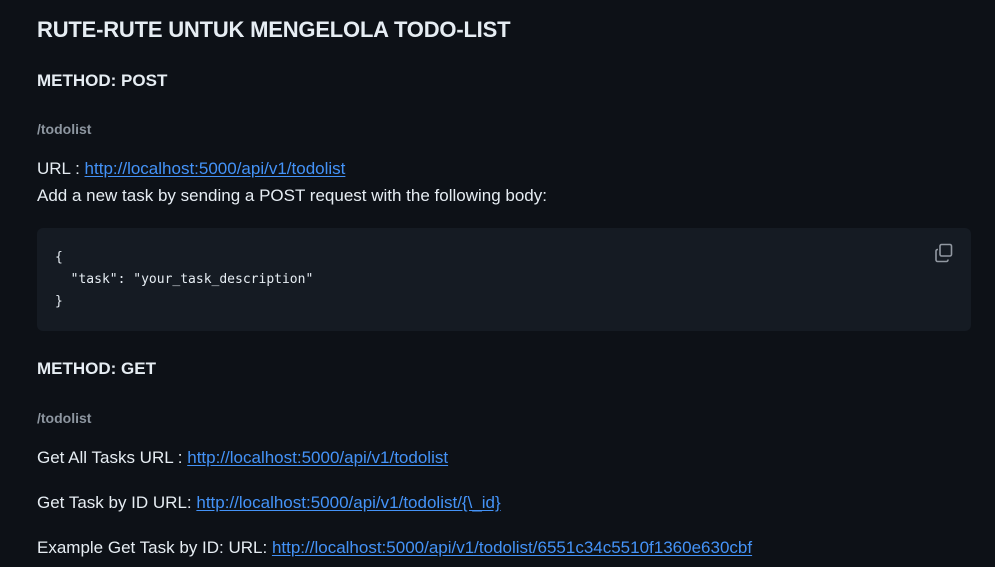 This screenshot has height=567, width=995. Describe the element at coordinates (117, 502) in the screenshot. I see `get-by-id-label: Get Task by ID URL:` at that location.